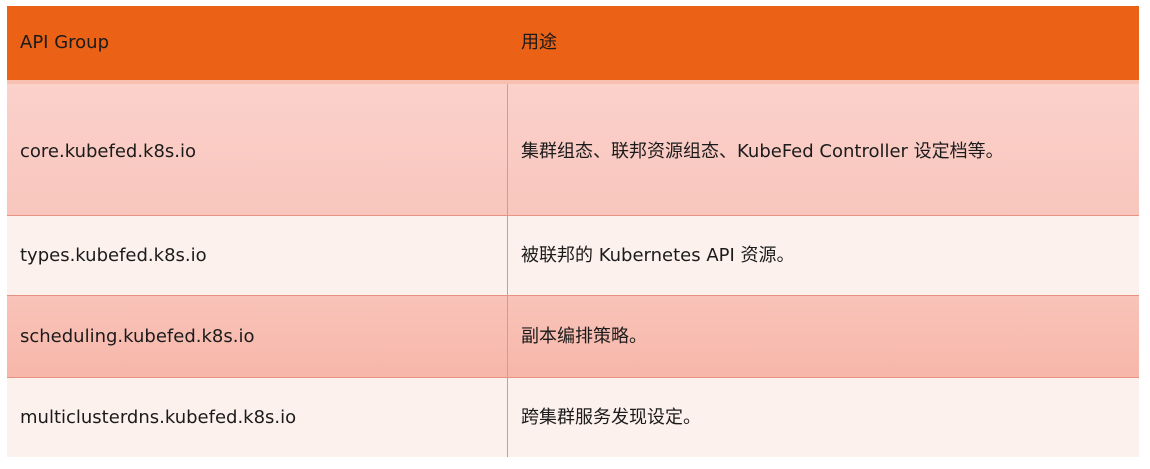 The height and width of the screenshot is (469, 1150). Describe the element at coordinates (257, 149) in the screenshot. I see `api-group-cell: core.kubefed.k8s.io` at that location.